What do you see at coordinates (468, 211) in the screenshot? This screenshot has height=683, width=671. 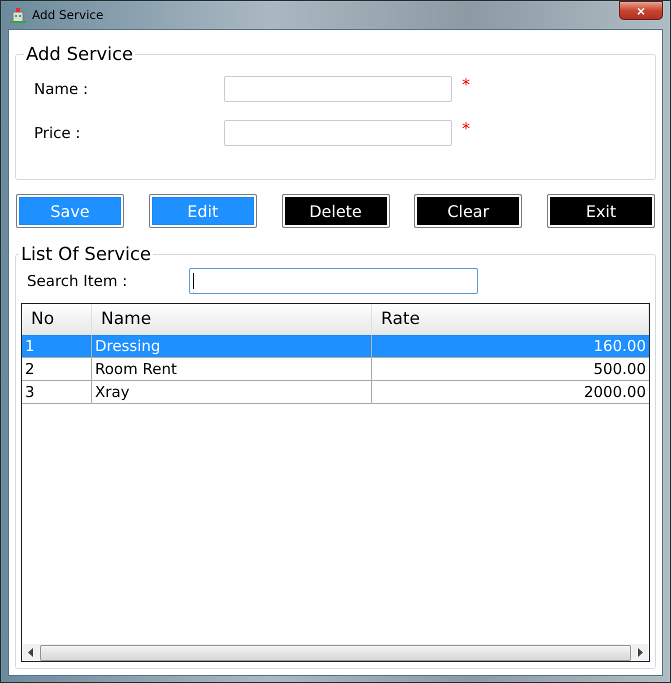 I see `action-button: Clear` at bounding box center [468, 211].